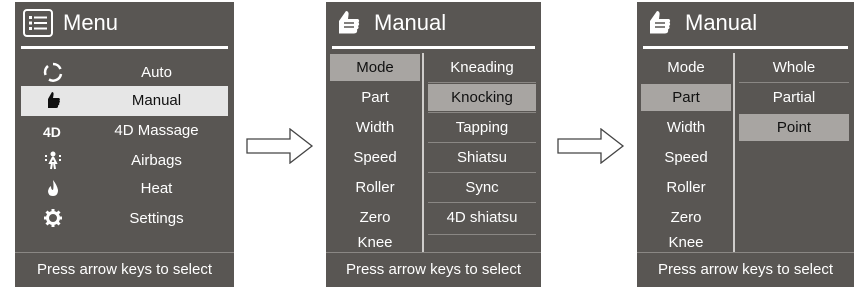 The image size is (856, 290). I want to click on option-sync: Sync, so click(482, 187).